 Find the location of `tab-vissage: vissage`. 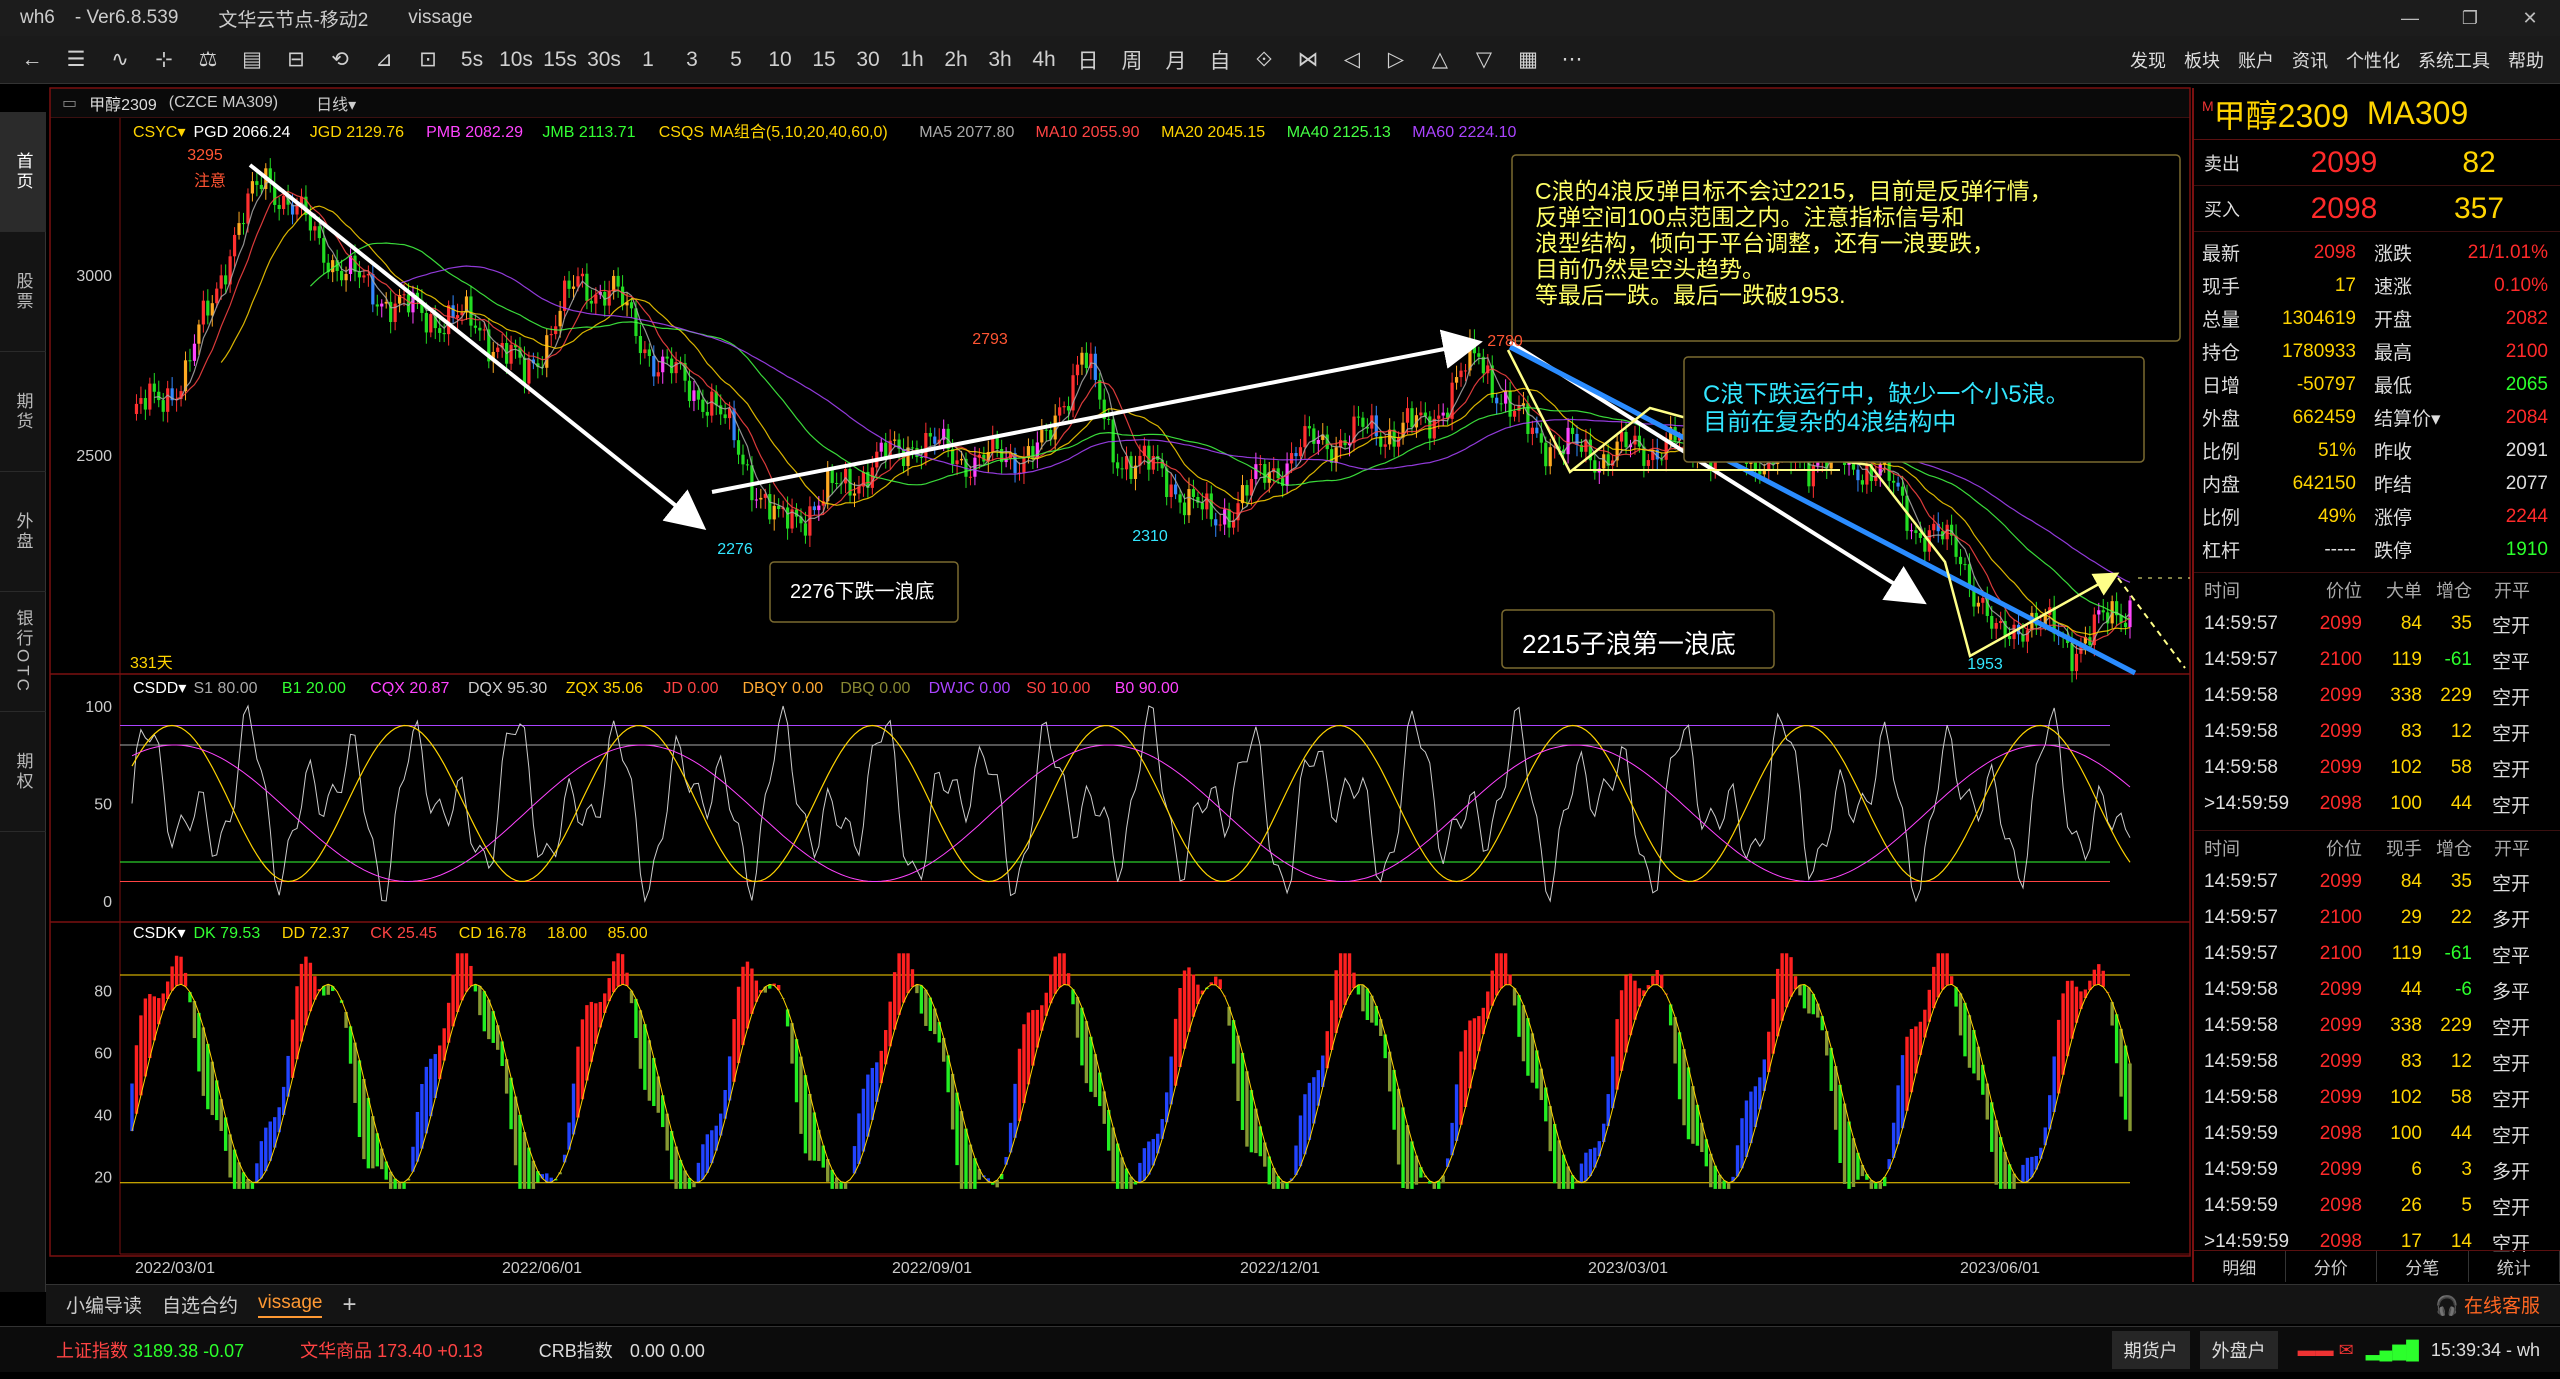

tab-vissage: vissage is located at coordinates (290, 1305).